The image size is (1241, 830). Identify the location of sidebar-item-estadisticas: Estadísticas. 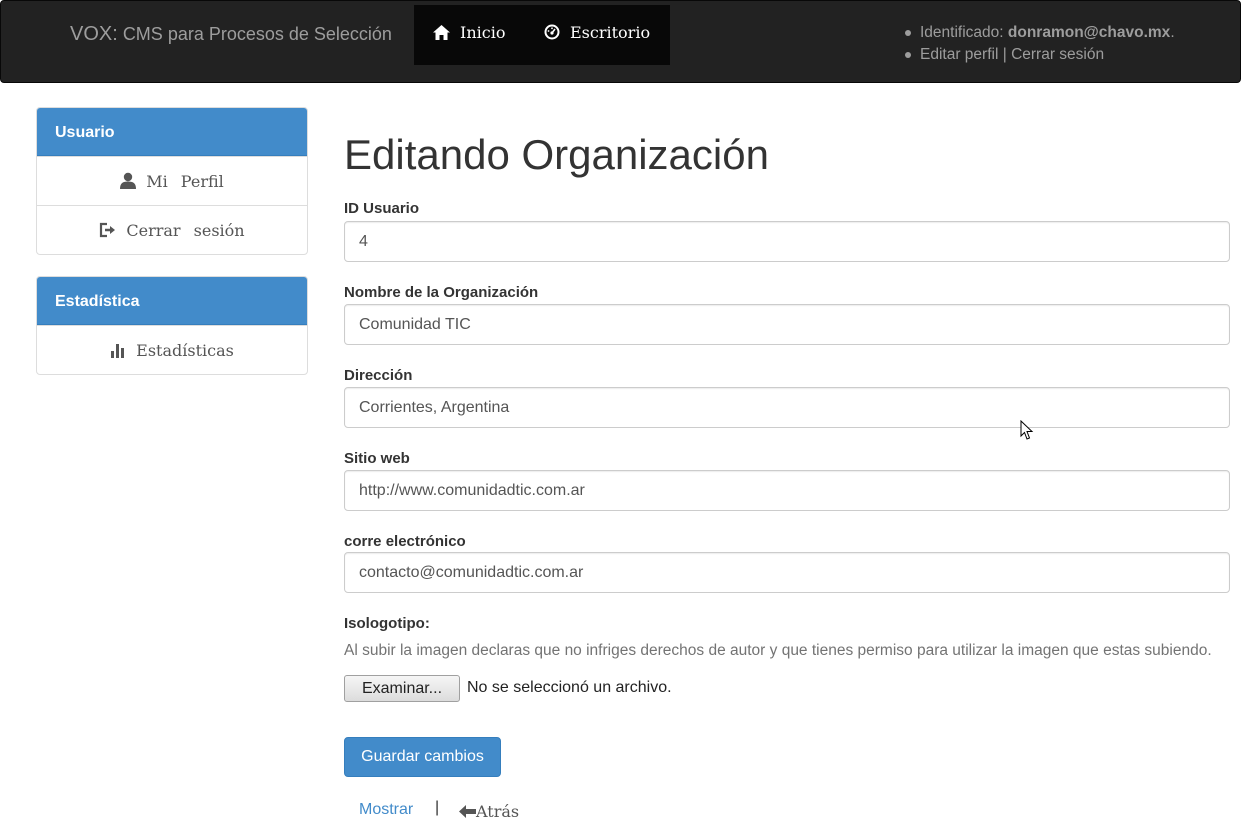
(172, 349).